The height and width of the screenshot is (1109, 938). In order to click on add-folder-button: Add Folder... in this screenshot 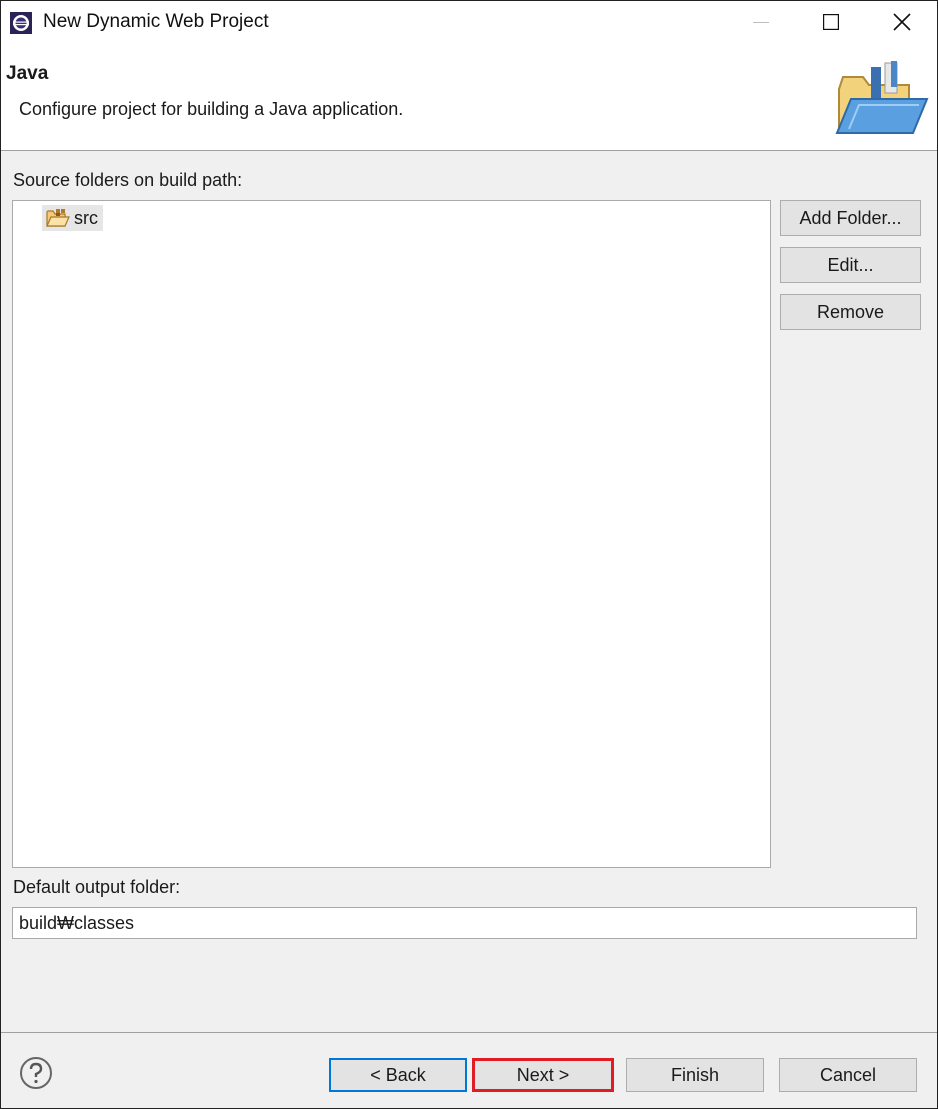, I will do `click(850, 218)`.